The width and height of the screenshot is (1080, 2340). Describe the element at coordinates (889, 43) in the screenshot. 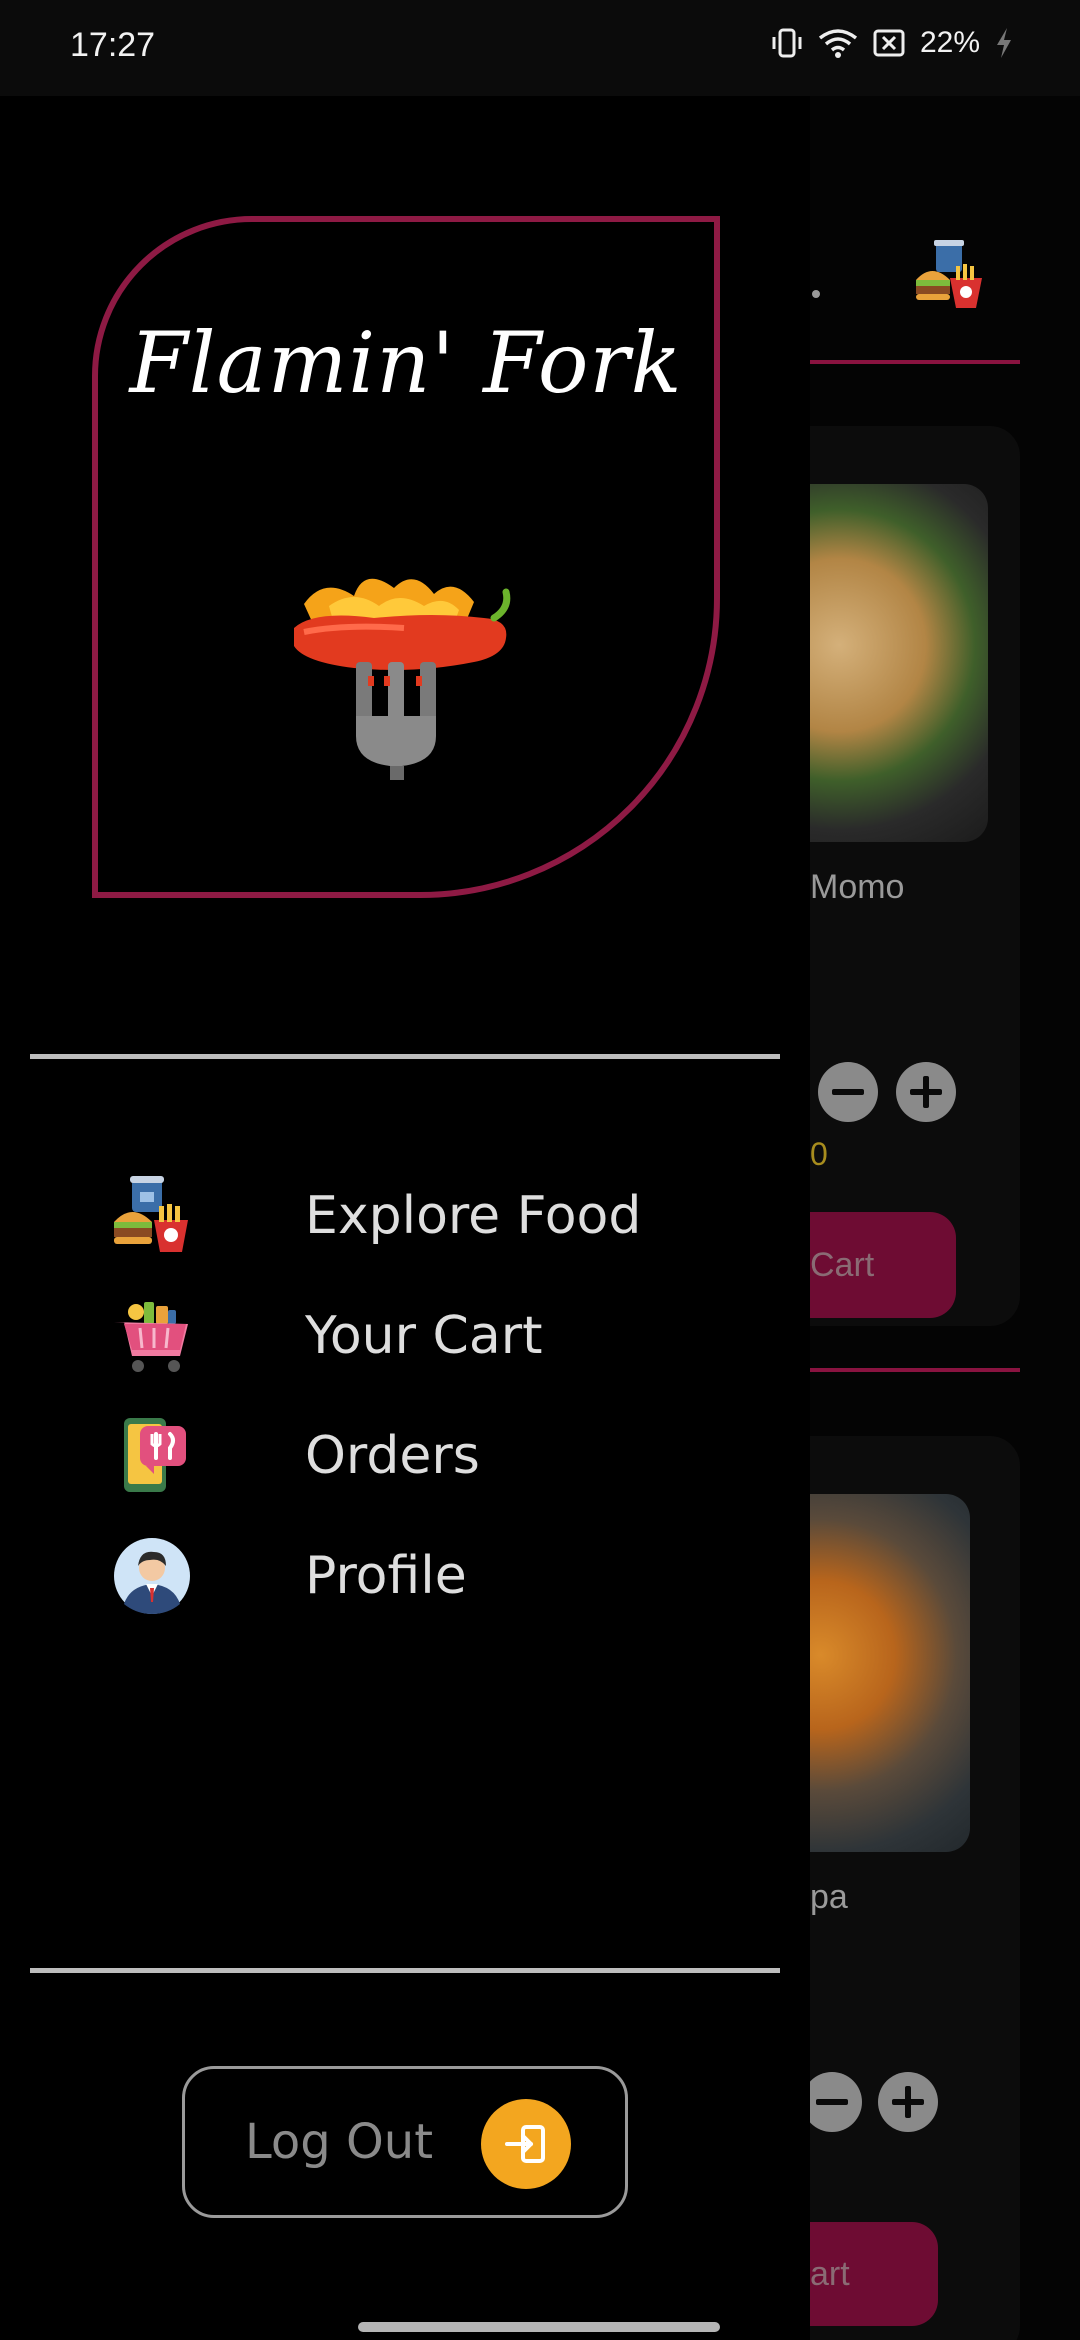

I see `no-sim-icon` at that location.